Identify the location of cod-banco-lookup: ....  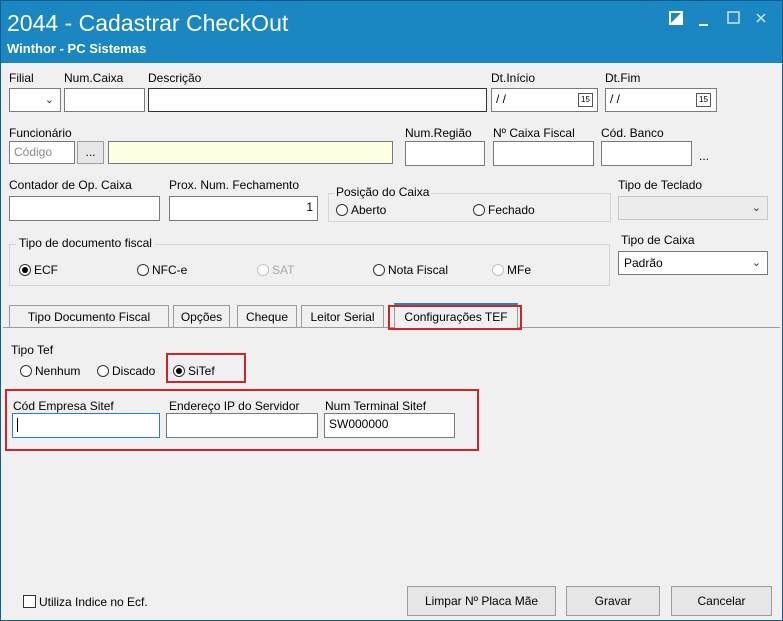
(704, 156).